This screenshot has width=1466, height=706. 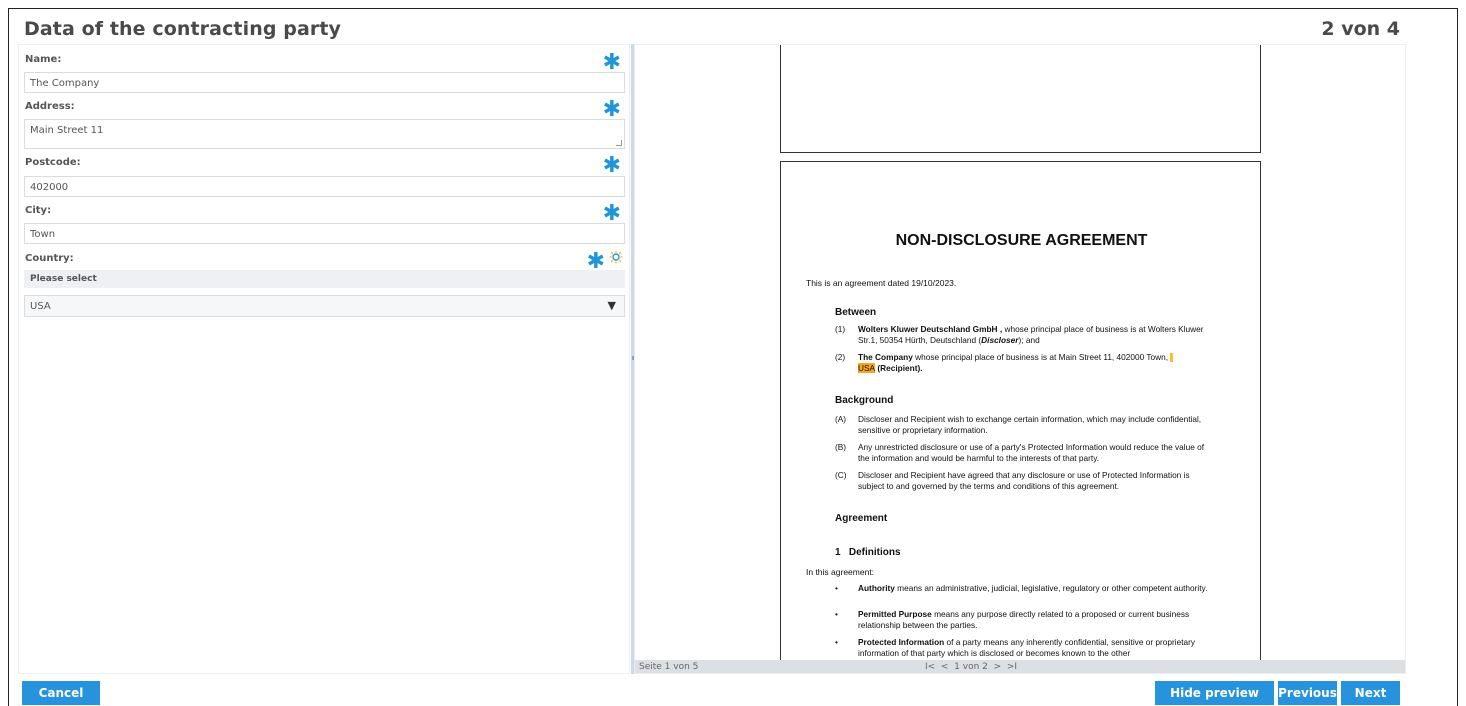 What do you see at coordinates (1020, 99) in the screenshot?
I see `document-page-previous` at bounding box center [1020, 99].